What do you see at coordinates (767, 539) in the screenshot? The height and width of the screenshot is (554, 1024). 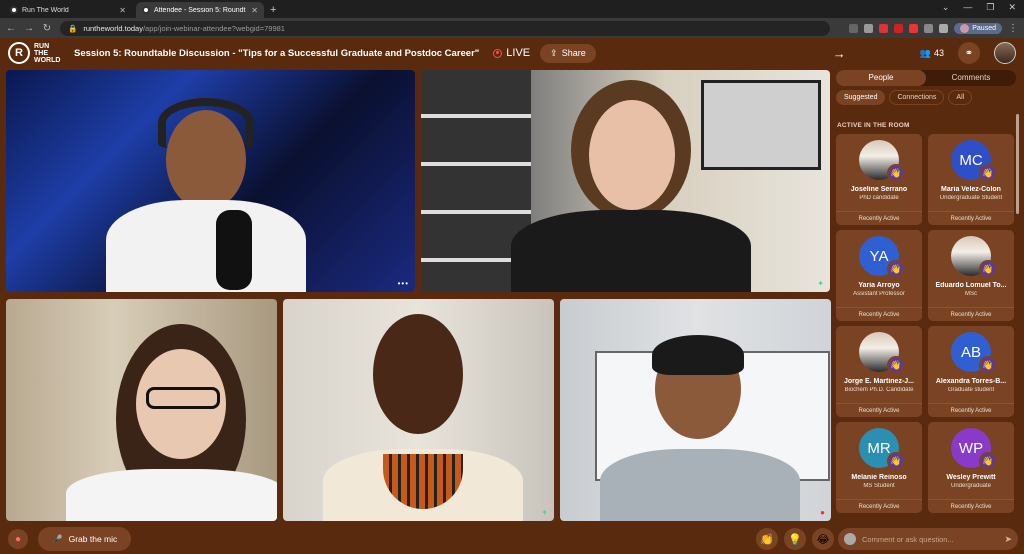 I see `clap-reaction-button: 👏` at bounding box center [767, 539].